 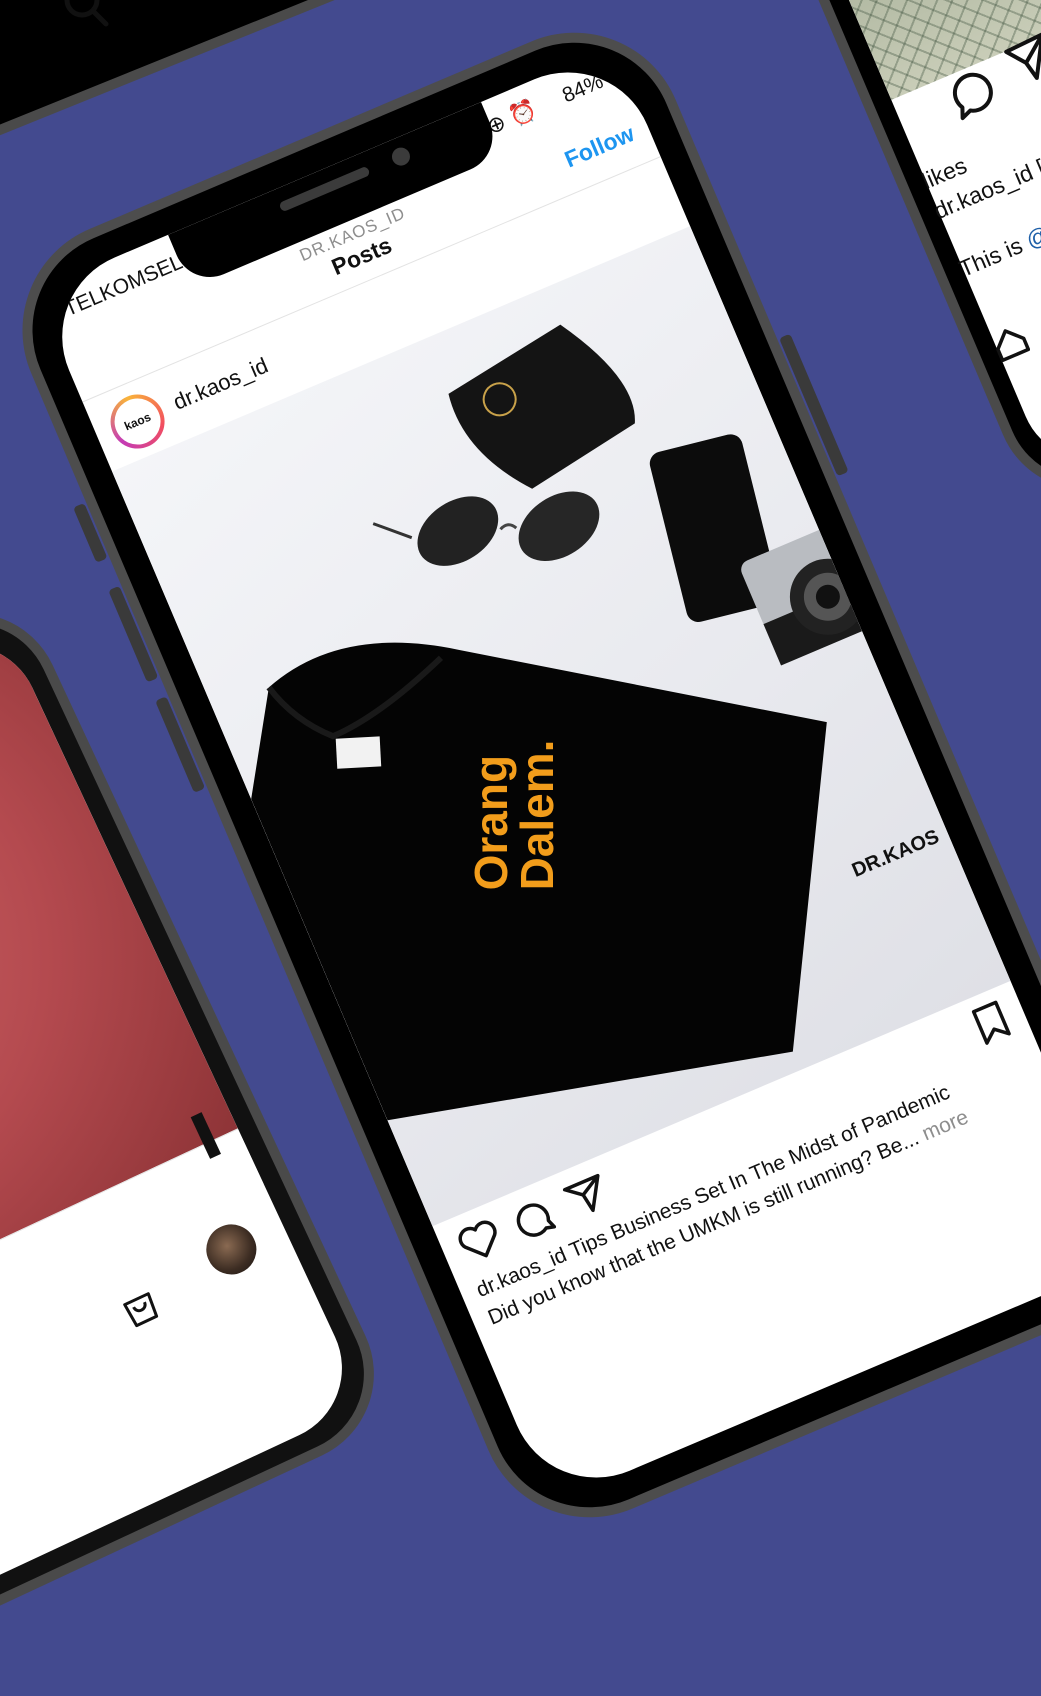 What do you see at coordinates (835, 585) in the screenshot?
I see `camera-icon` at bounding box center [835, 585].